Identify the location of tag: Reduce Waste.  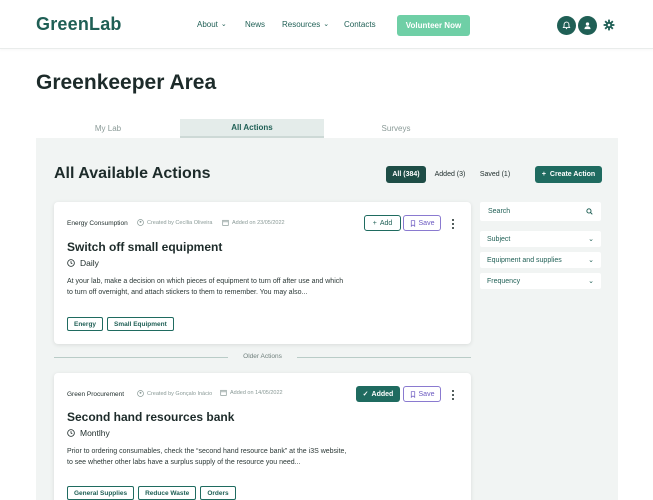
(167, 493).